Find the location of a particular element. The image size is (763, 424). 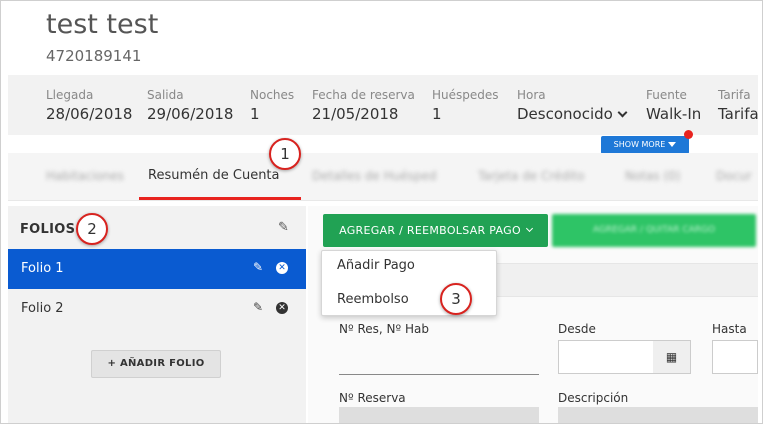

hasta-date-input is located at coordinates (735, 357).